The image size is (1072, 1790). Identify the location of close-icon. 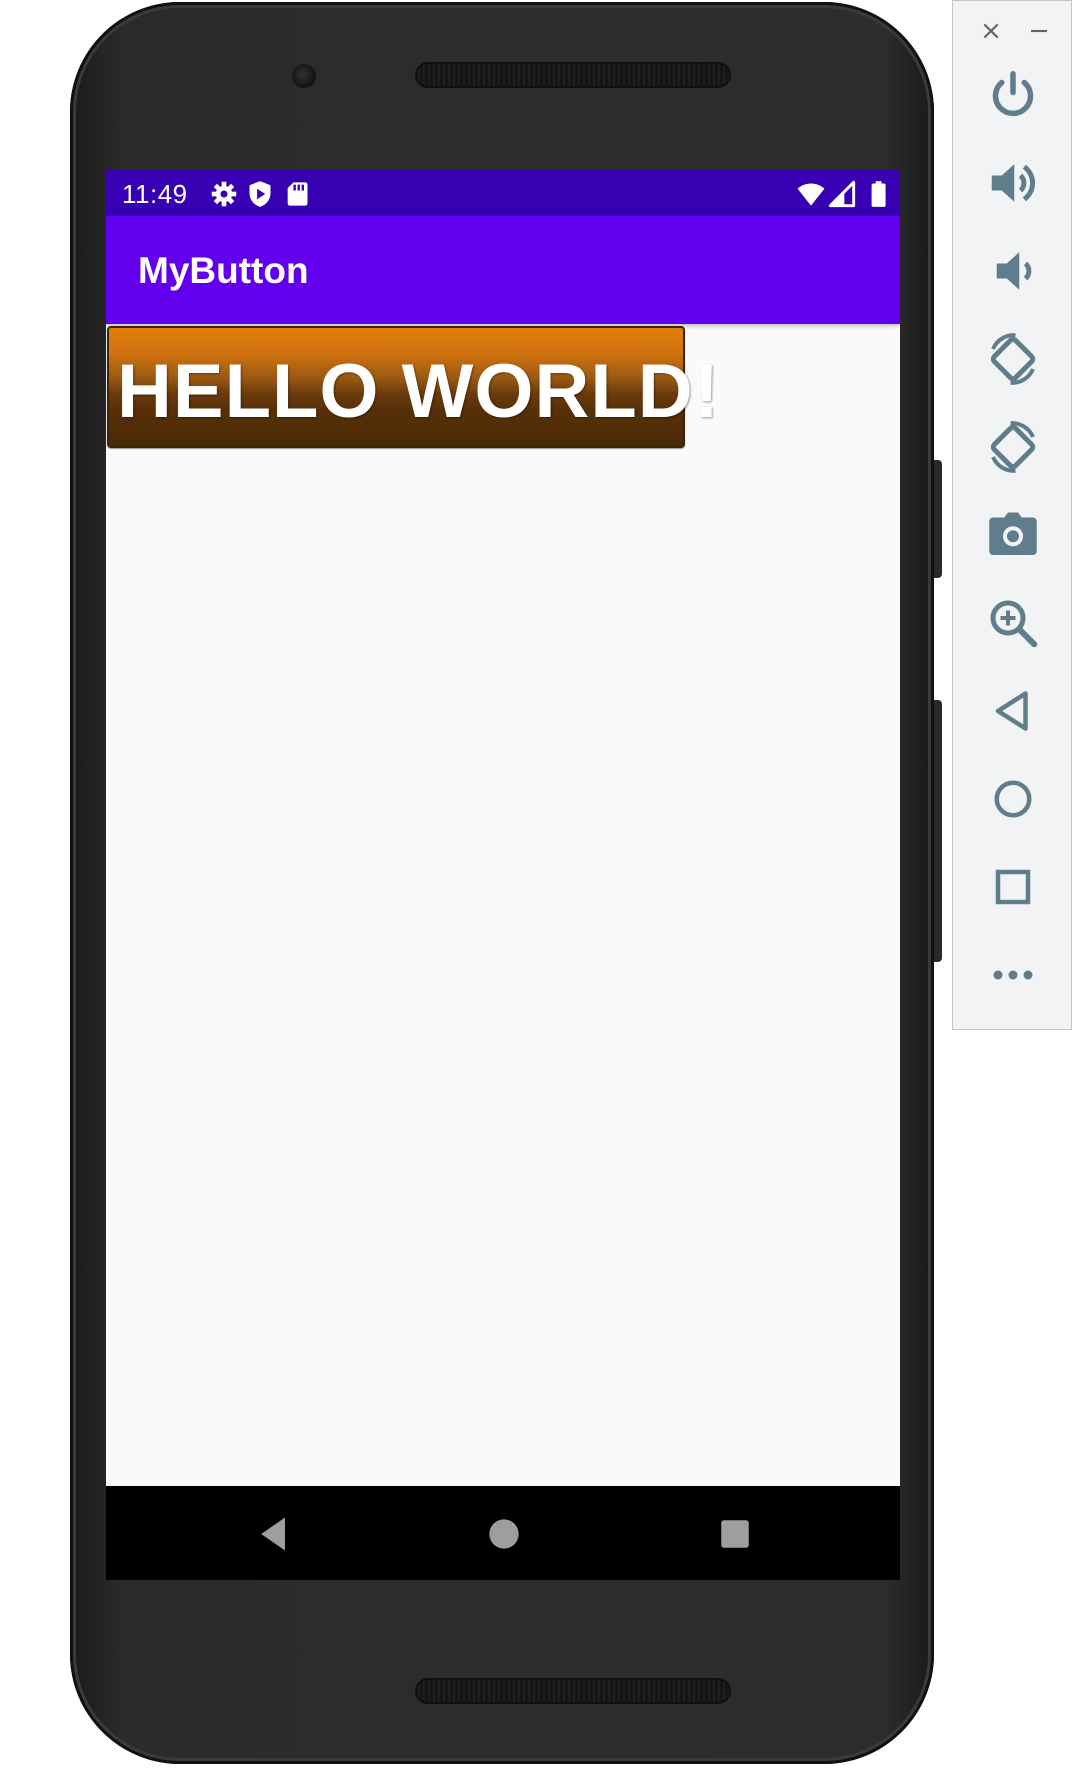
(991, 31).